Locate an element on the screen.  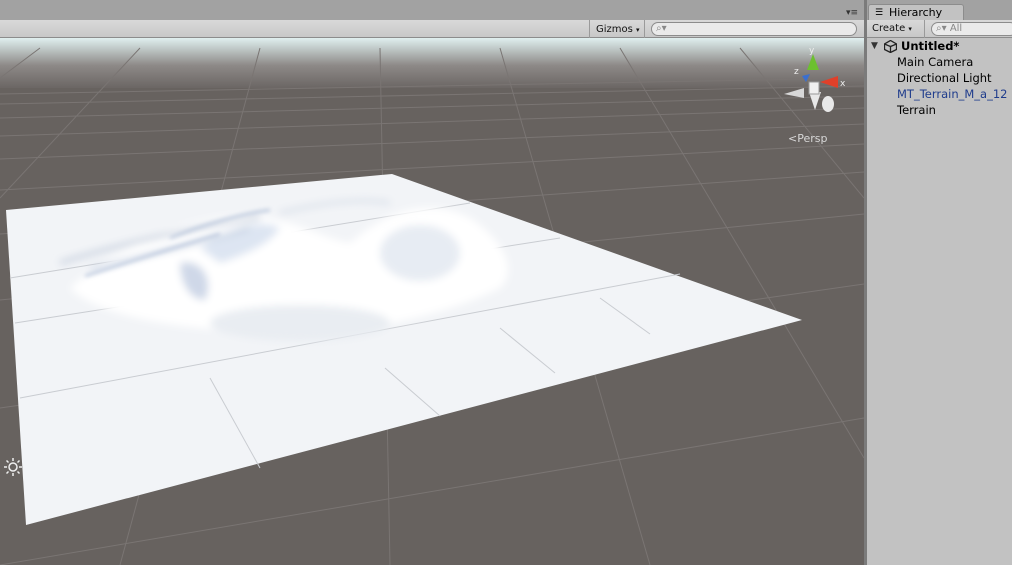
scene-root-item: ▼ Untitled* is located at coordinates (939, 46).